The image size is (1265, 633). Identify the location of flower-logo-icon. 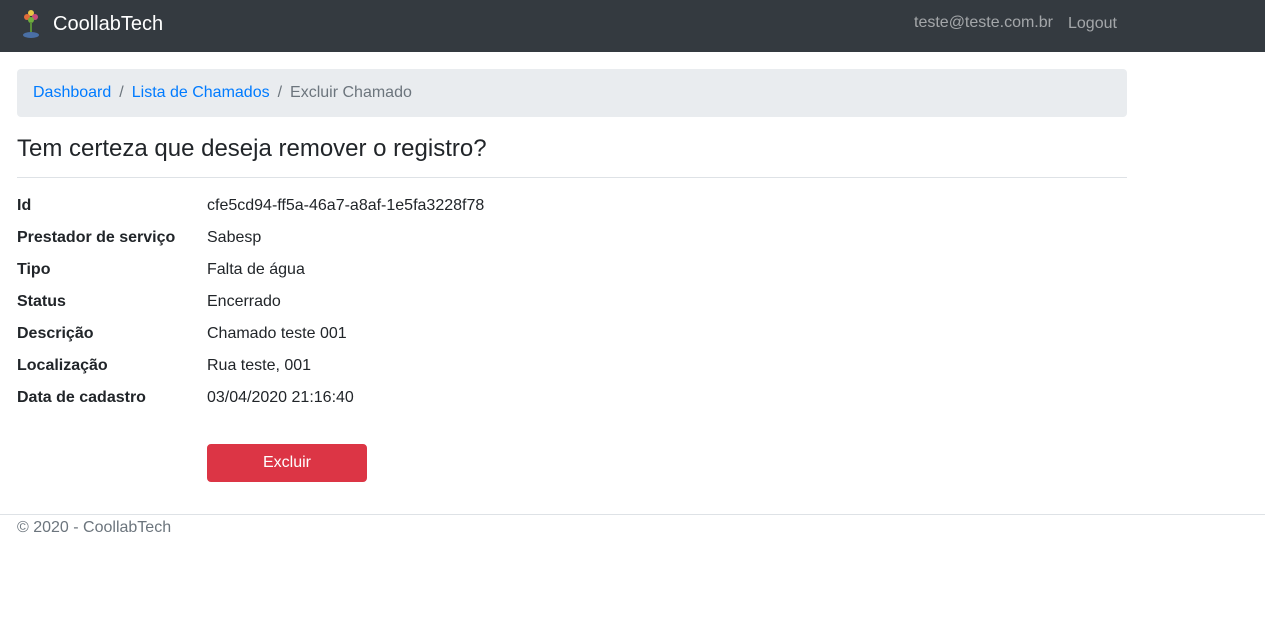
(31, 24).